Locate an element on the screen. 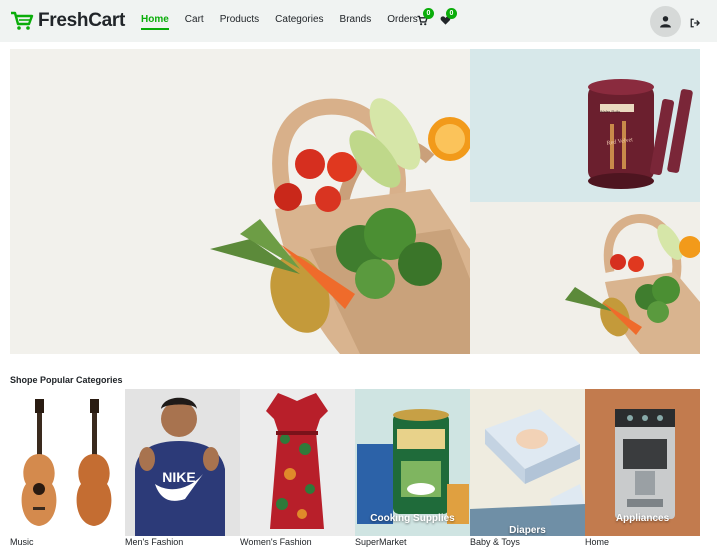 The image size is (717, 558). womens-dress-image is located at coordinates (297, 461).